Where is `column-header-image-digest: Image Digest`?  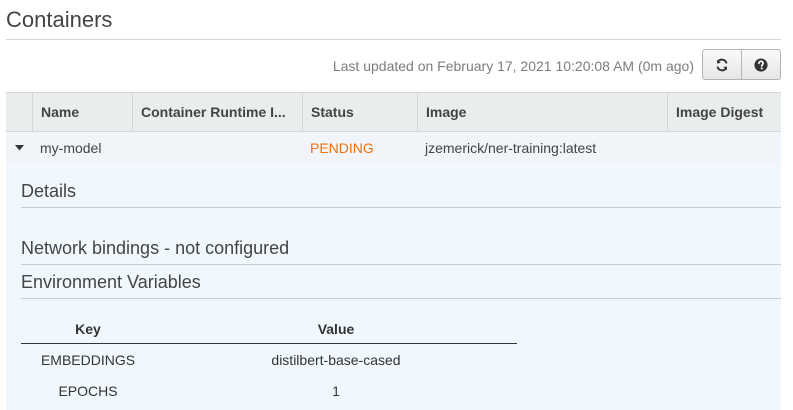 column-header-image-digest: Image Digest is located at coordinates (724, 112).